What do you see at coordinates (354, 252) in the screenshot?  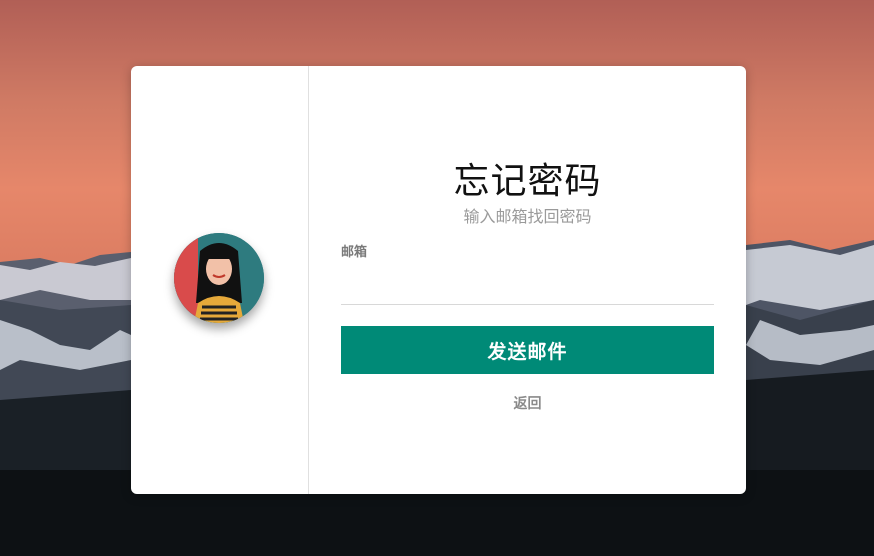 I see `email-label: 邮箱` at bounding box center [354, 252].